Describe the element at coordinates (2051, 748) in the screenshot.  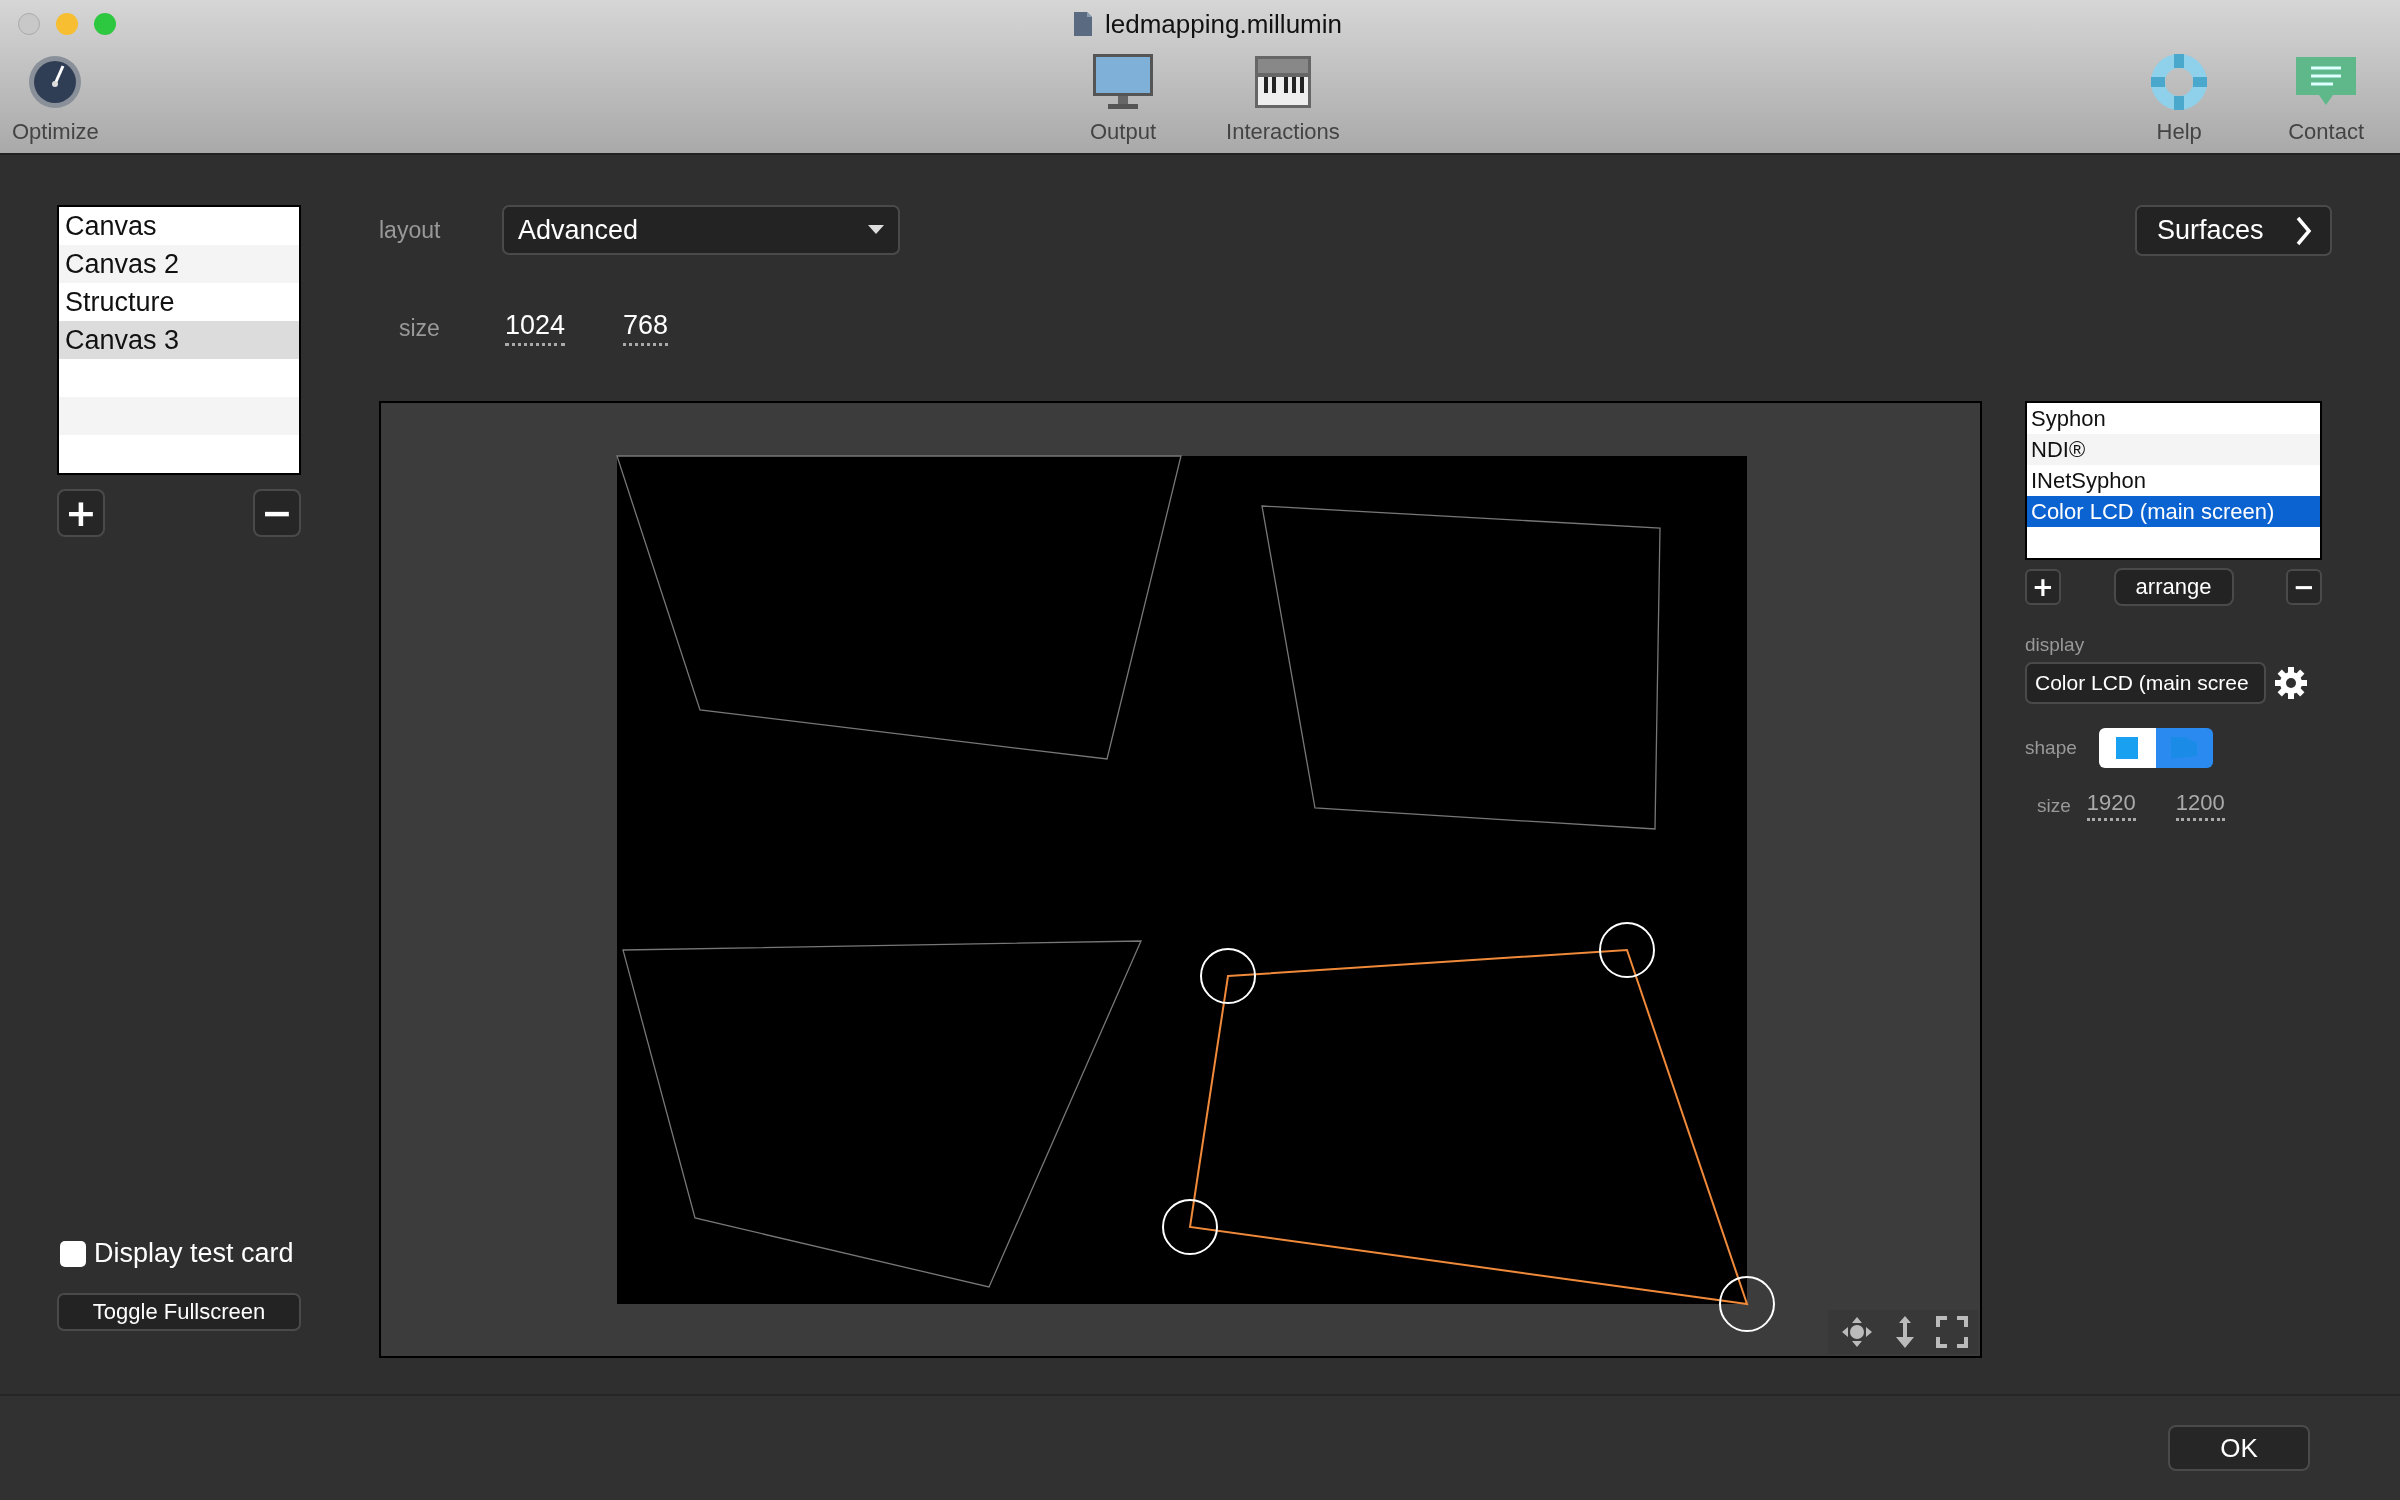
I see `shape-label: shape` at that location.